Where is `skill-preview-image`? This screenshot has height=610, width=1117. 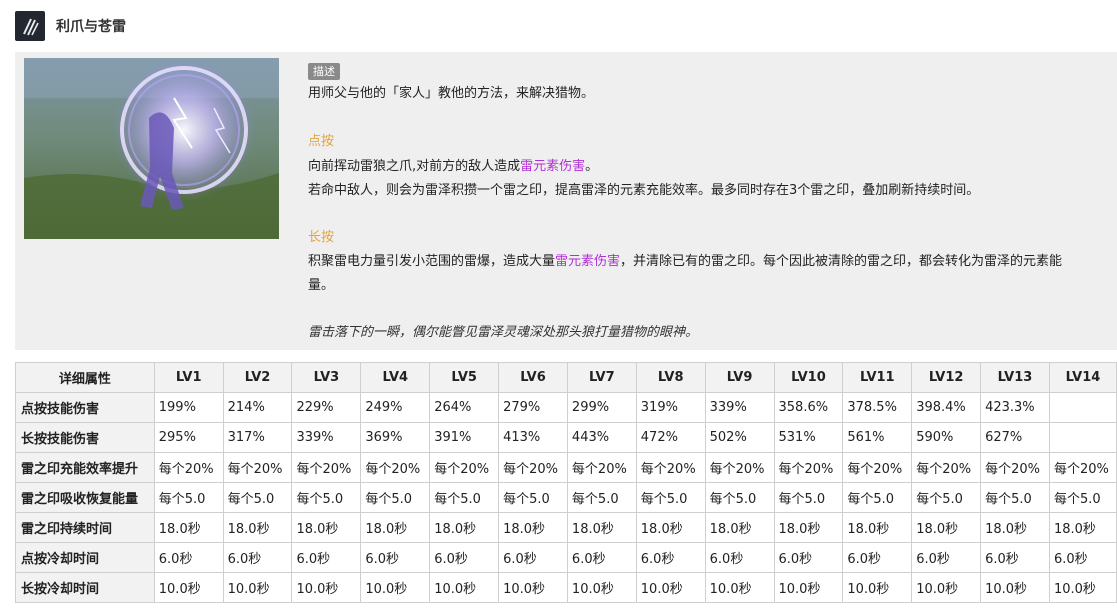
skill-preview-image is located at coordinates (151, 148).